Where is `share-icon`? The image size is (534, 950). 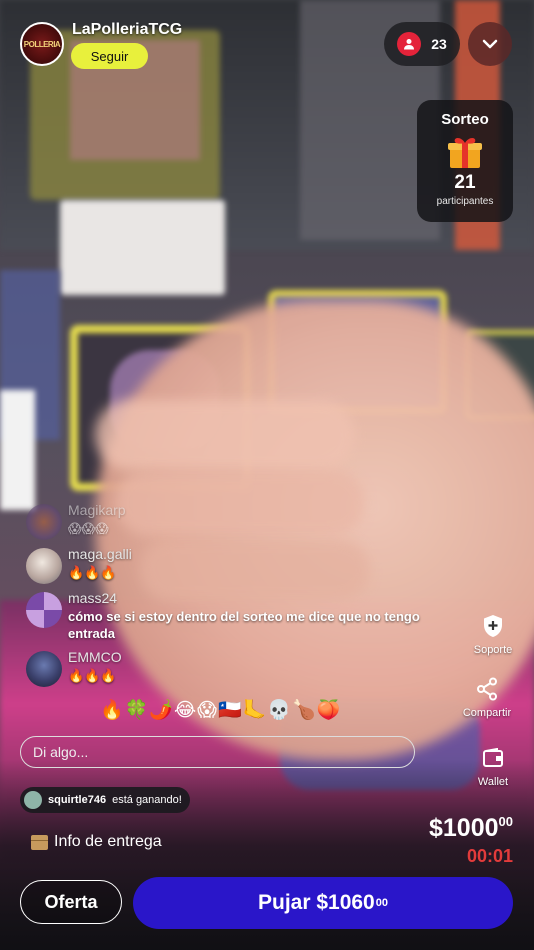
share-icon is located at coordinates (487, 689).